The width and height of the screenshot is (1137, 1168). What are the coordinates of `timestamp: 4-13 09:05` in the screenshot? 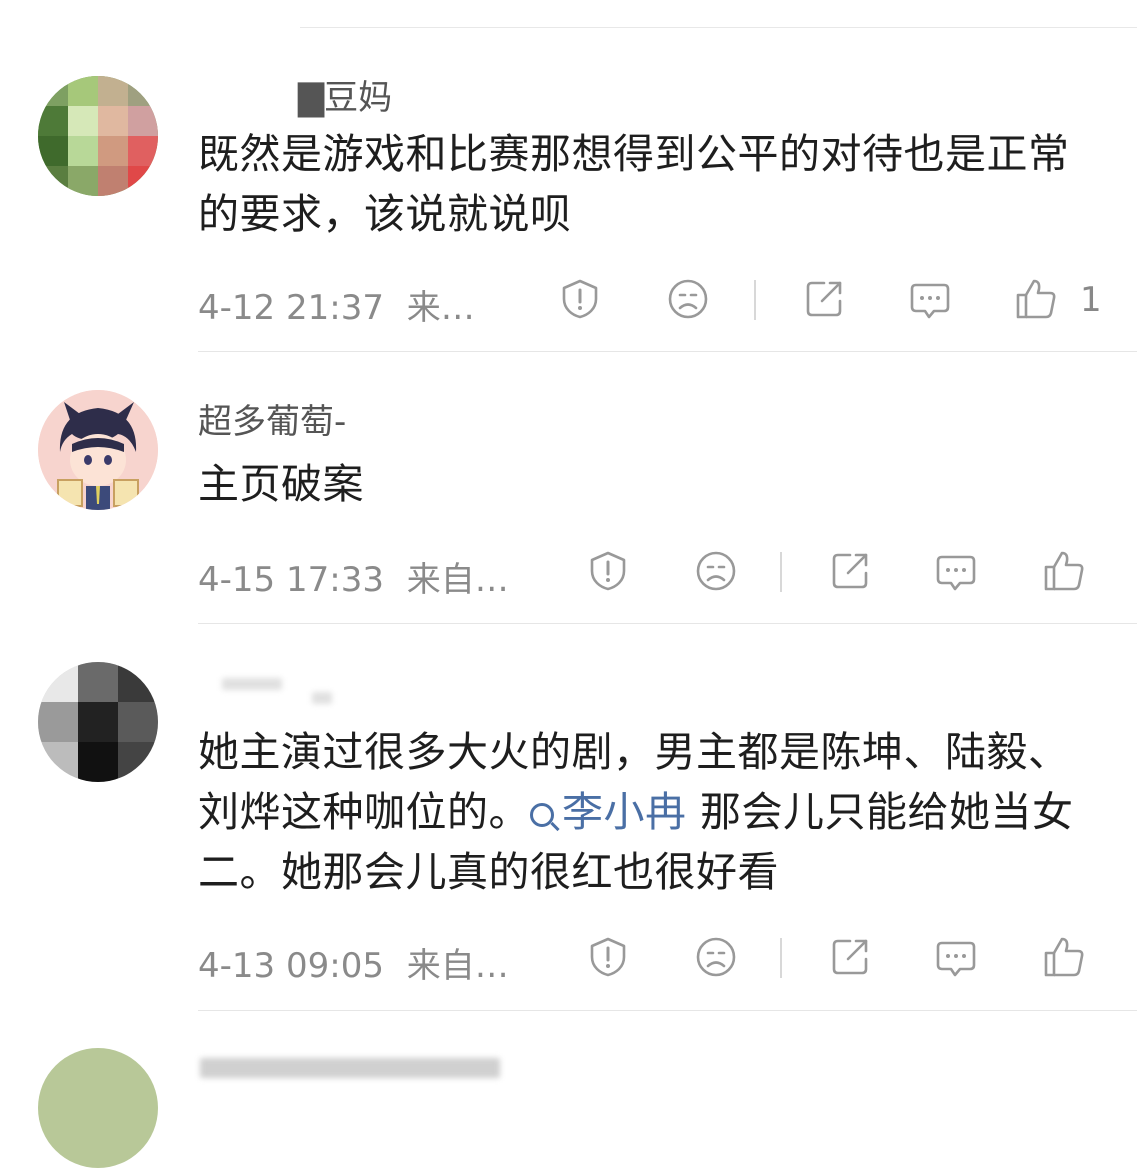 It's located at (291, 966).